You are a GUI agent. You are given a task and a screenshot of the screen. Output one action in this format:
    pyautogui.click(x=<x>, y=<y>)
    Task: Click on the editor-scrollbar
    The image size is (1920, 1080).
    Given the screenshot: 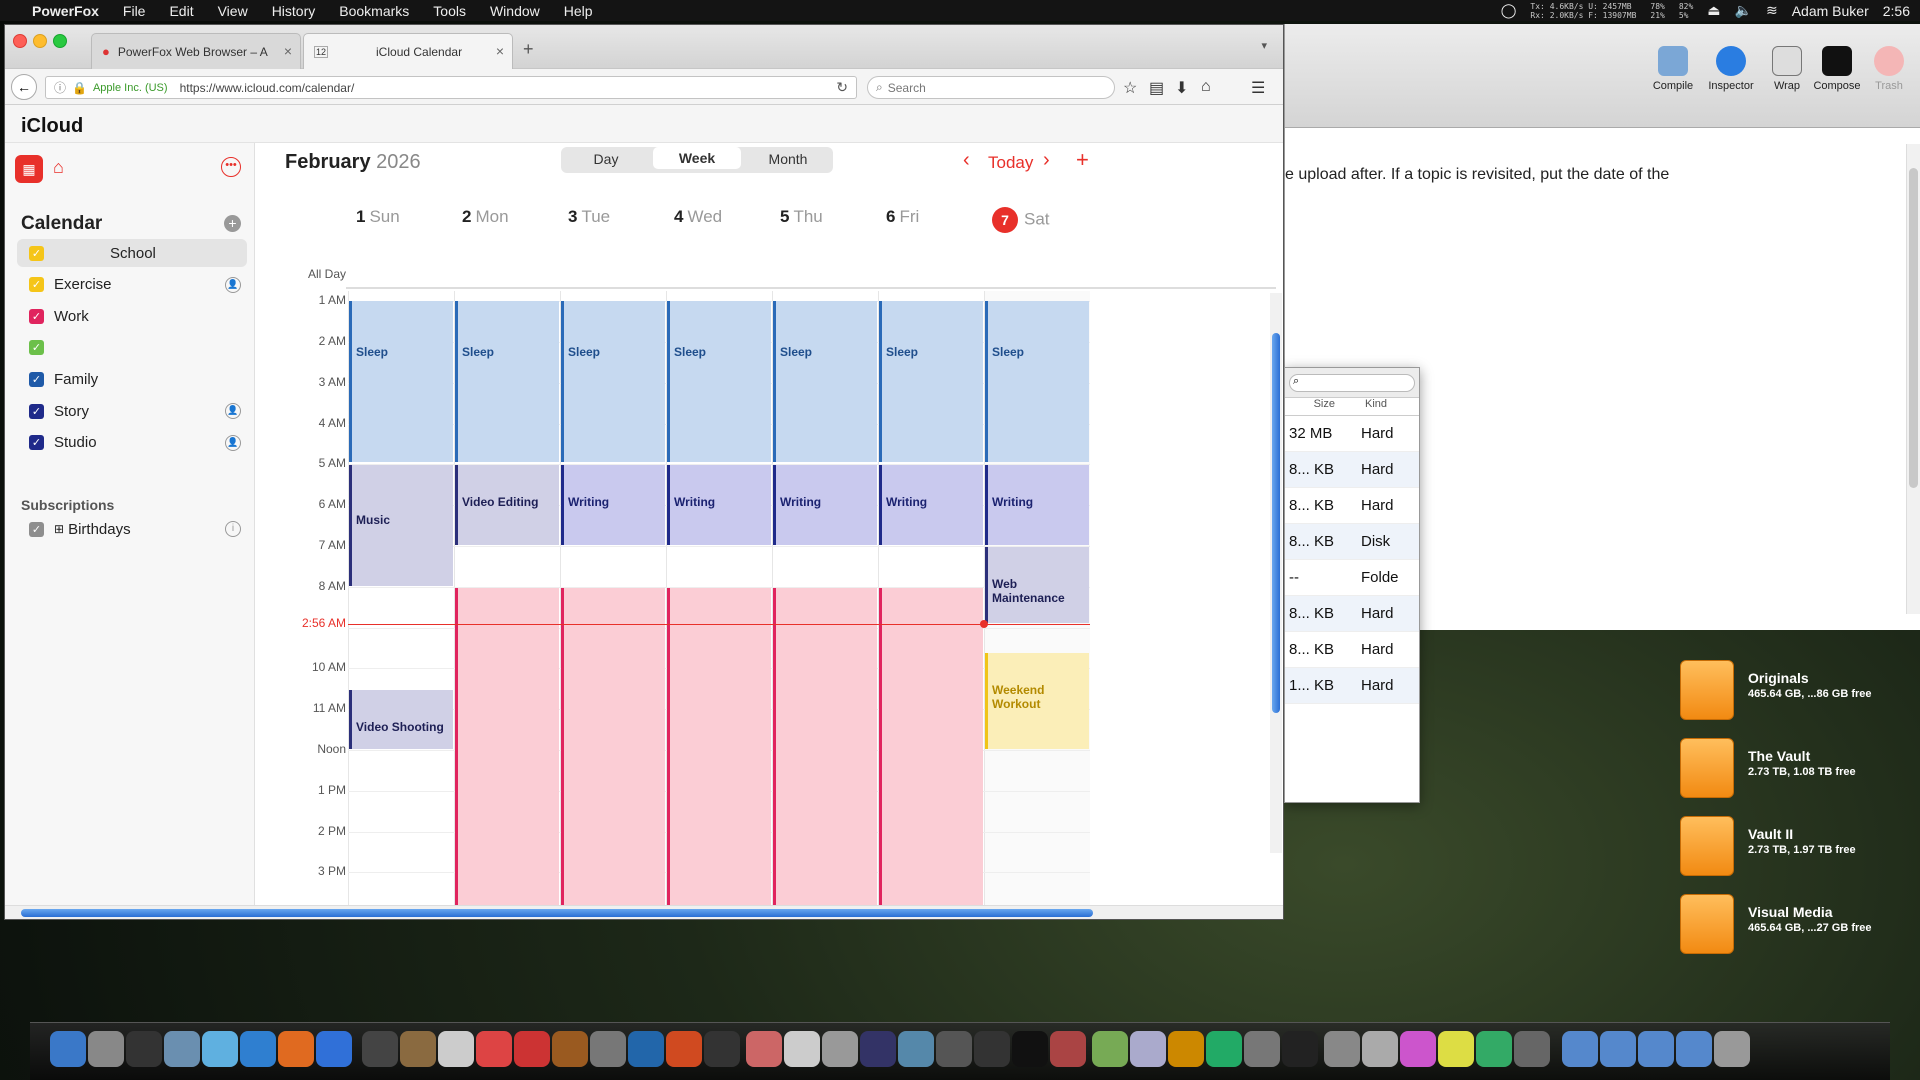 What is the action you would take?
    pyautogui.click(x=1913, y=379)
    